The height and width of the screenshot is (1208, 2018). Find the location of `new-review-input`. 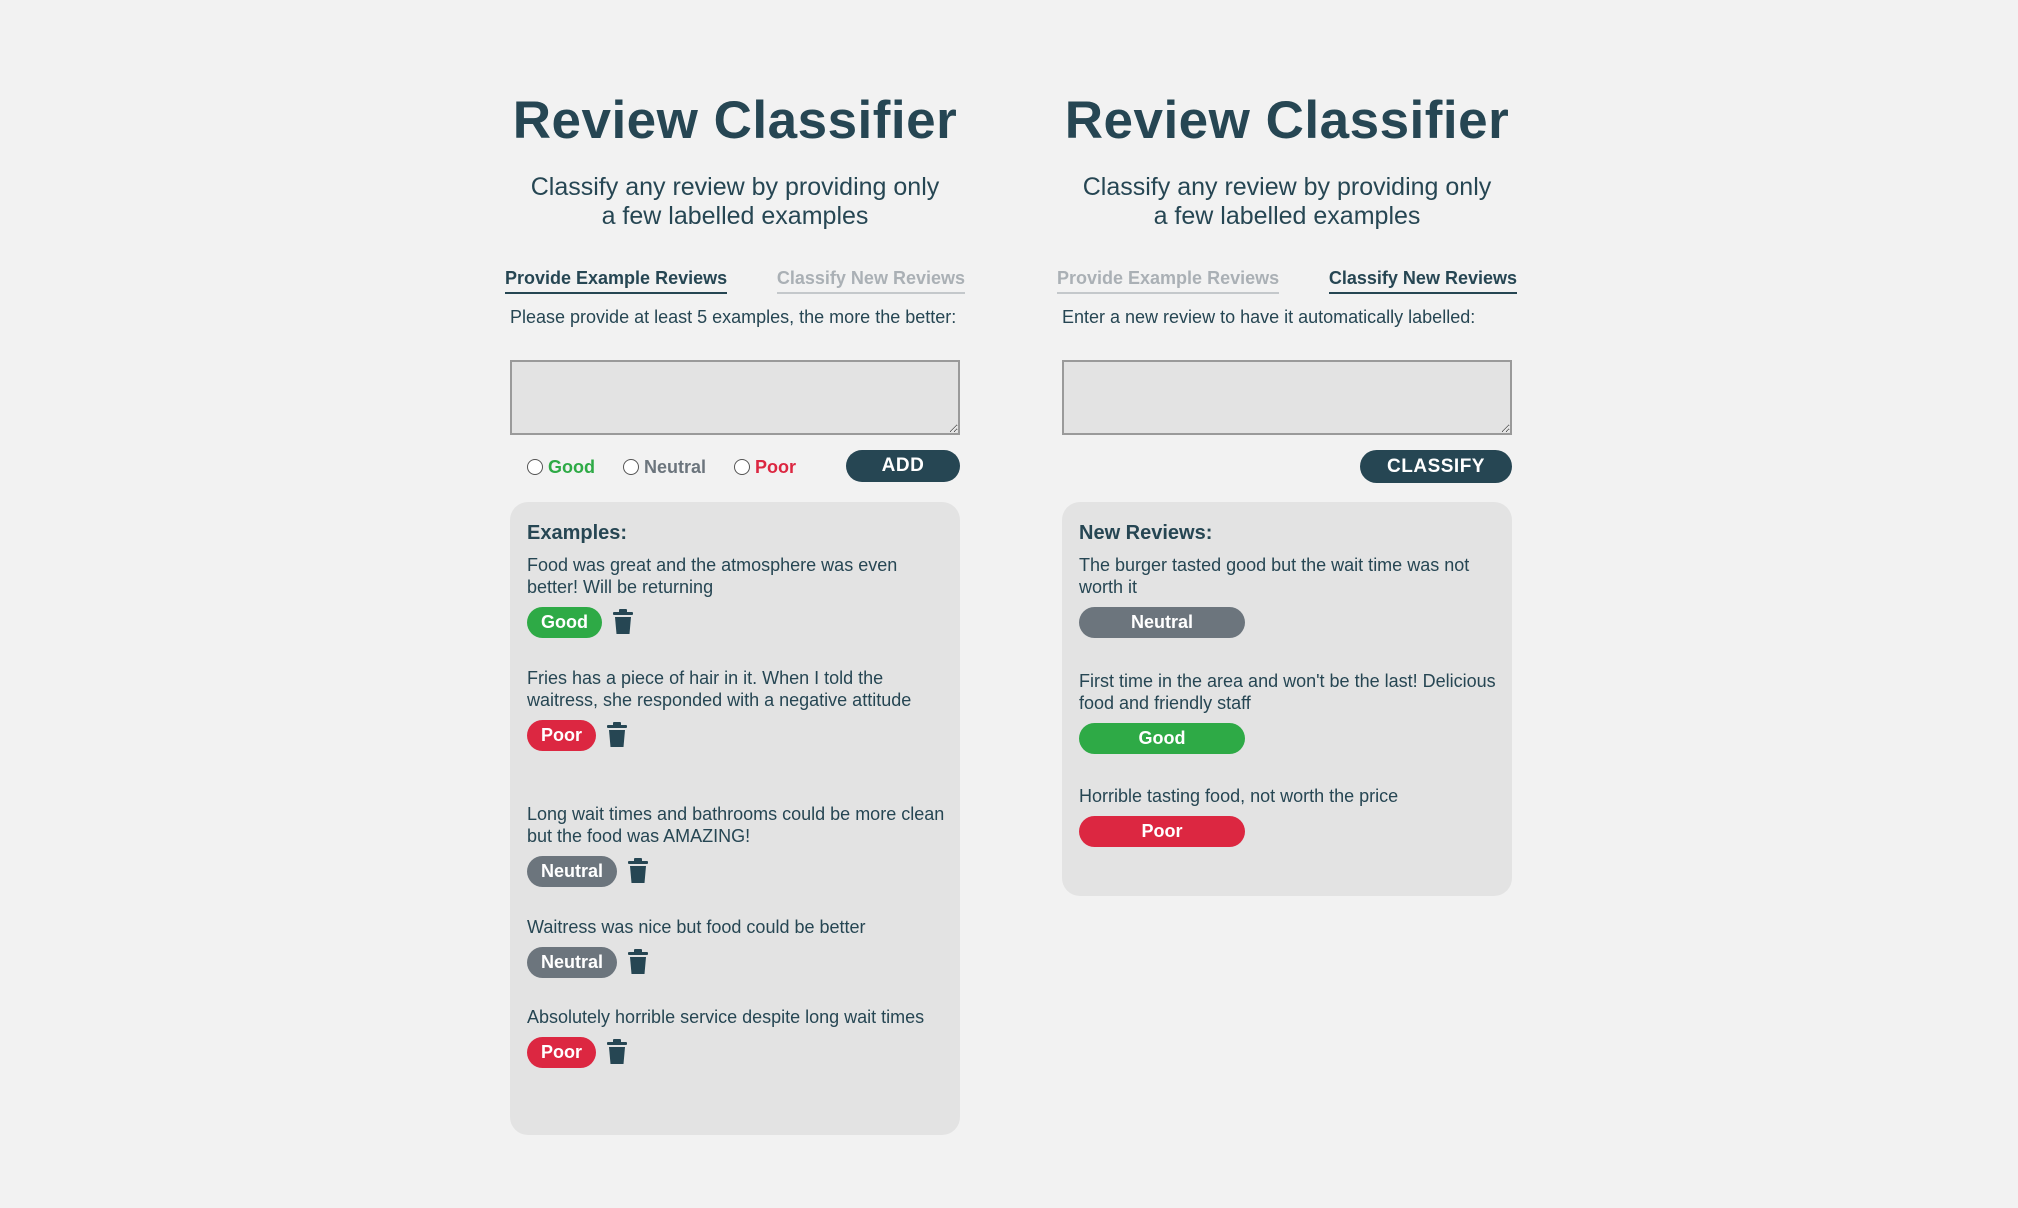

new-review-input is located at coordinates (1287, 397).